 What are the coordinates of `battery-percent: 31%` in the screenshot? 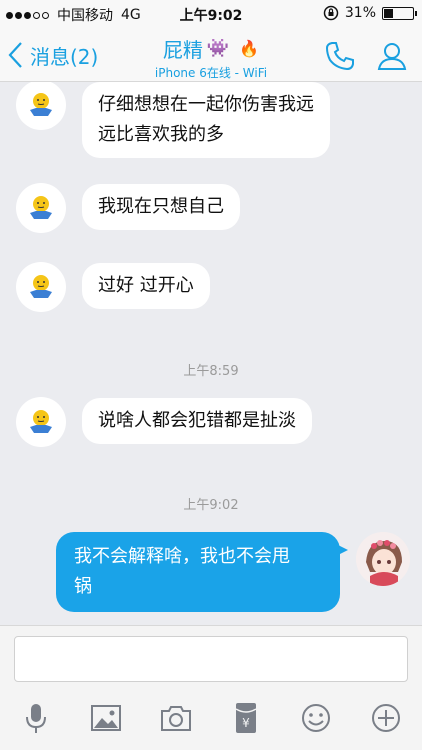 It's located at (360, 13).